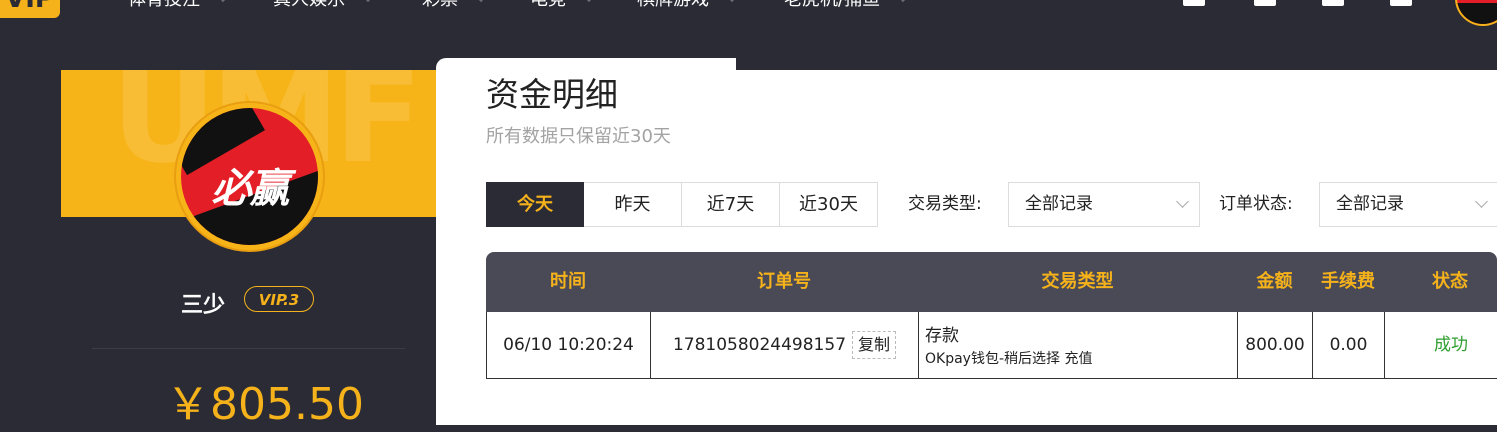 Image resolution: width=1497 pixels, height=432 pixels. Describe the element at coordinates (1333, 3) in the screenshot. I see `wallet-icon` at that location.